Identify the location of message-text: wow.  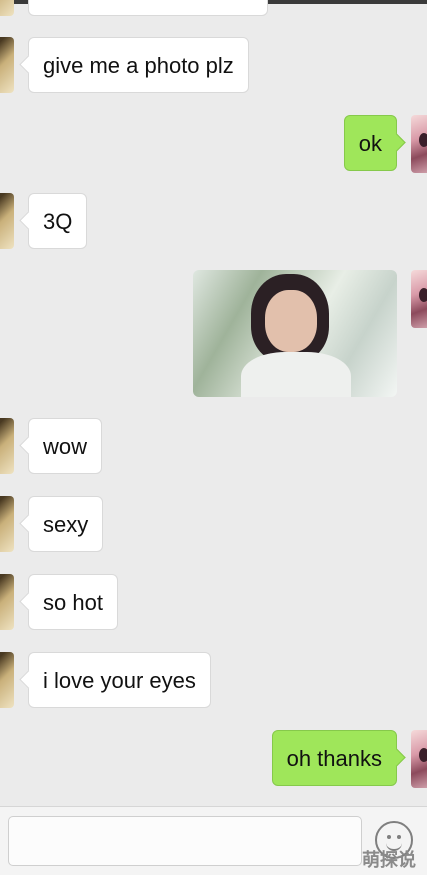
(65, 446).